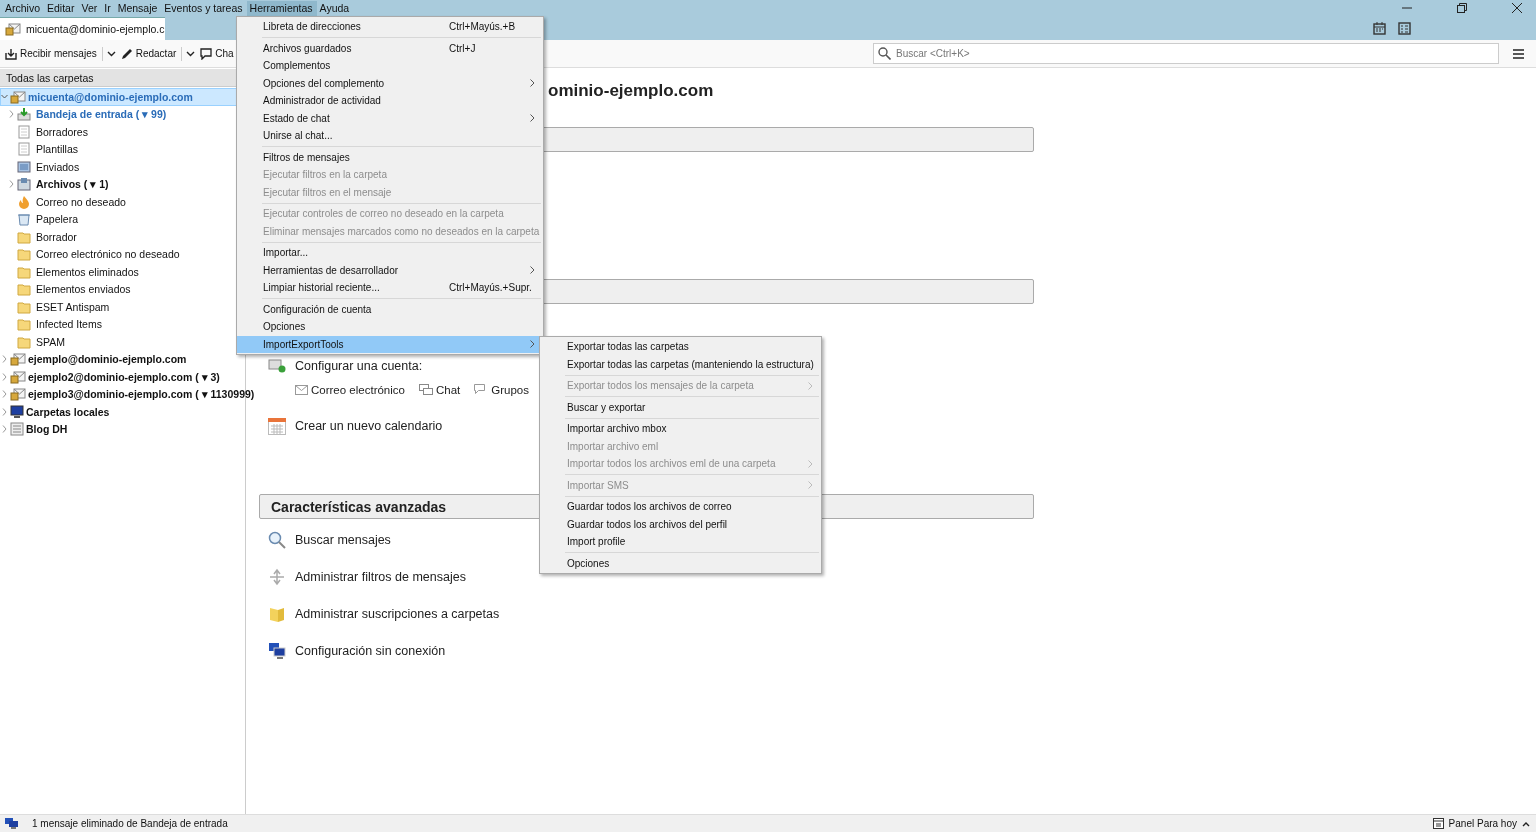 This screenshot has height=832, width=1536. Describe the element at coordinates (95, 29) in the screenshot. I see `tab-title: micuenta@dominio-ejemplo.c` at that location.